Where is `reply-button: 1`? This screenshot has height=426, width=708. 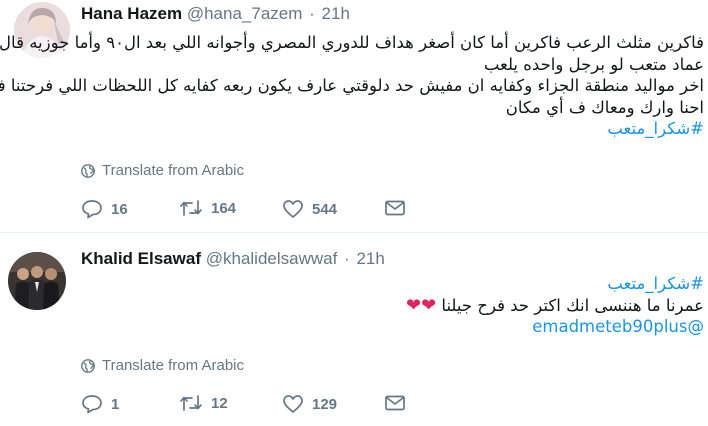 reply-button: 1 is located at coordinates (100, 404).